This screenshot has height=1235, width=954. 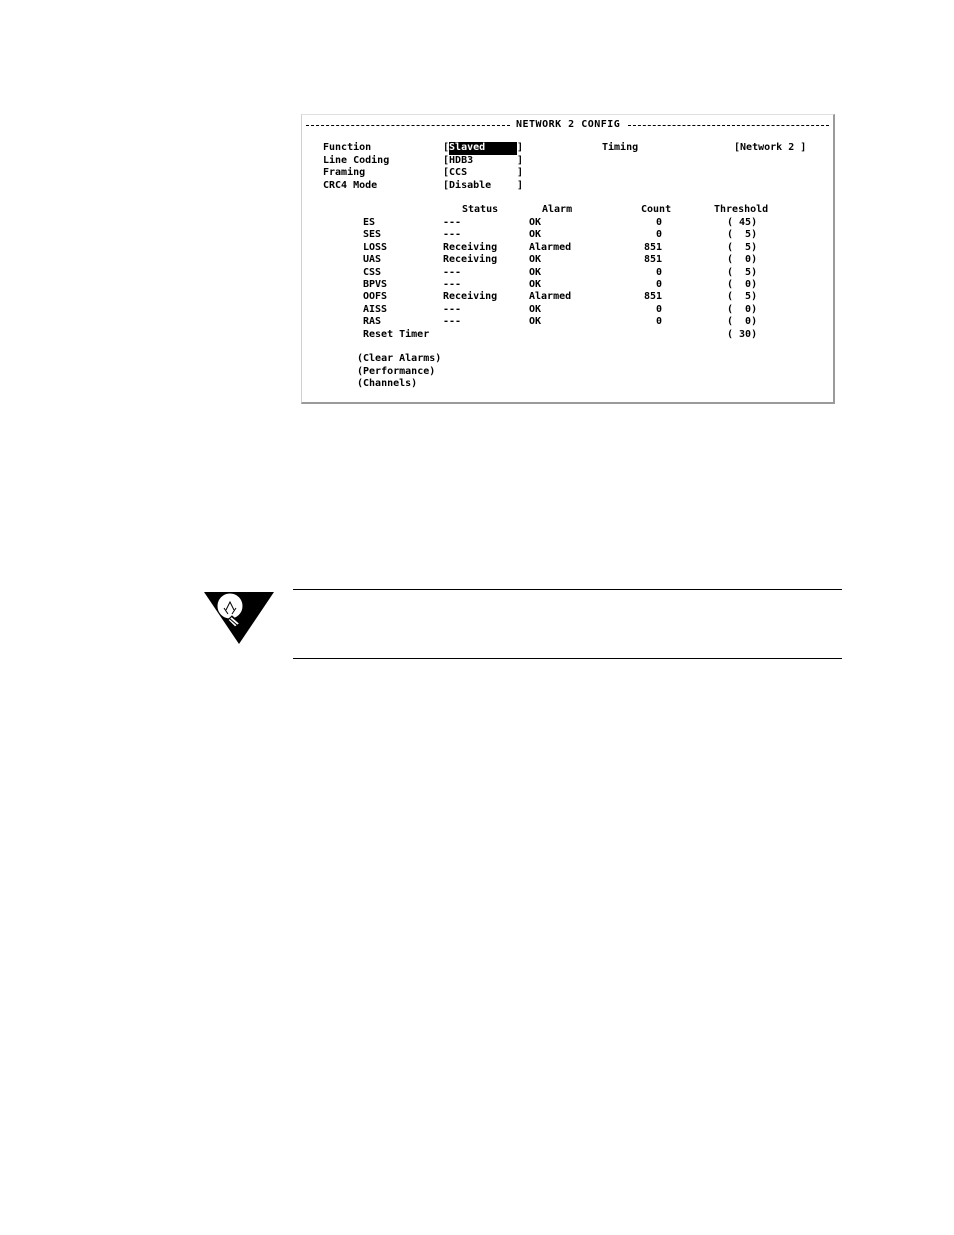 What do you see at coordinates (399, 359) in the screenshot?
I see `clear-alarms-button: (Clear Alarms)` at bounding box center [399, 359].